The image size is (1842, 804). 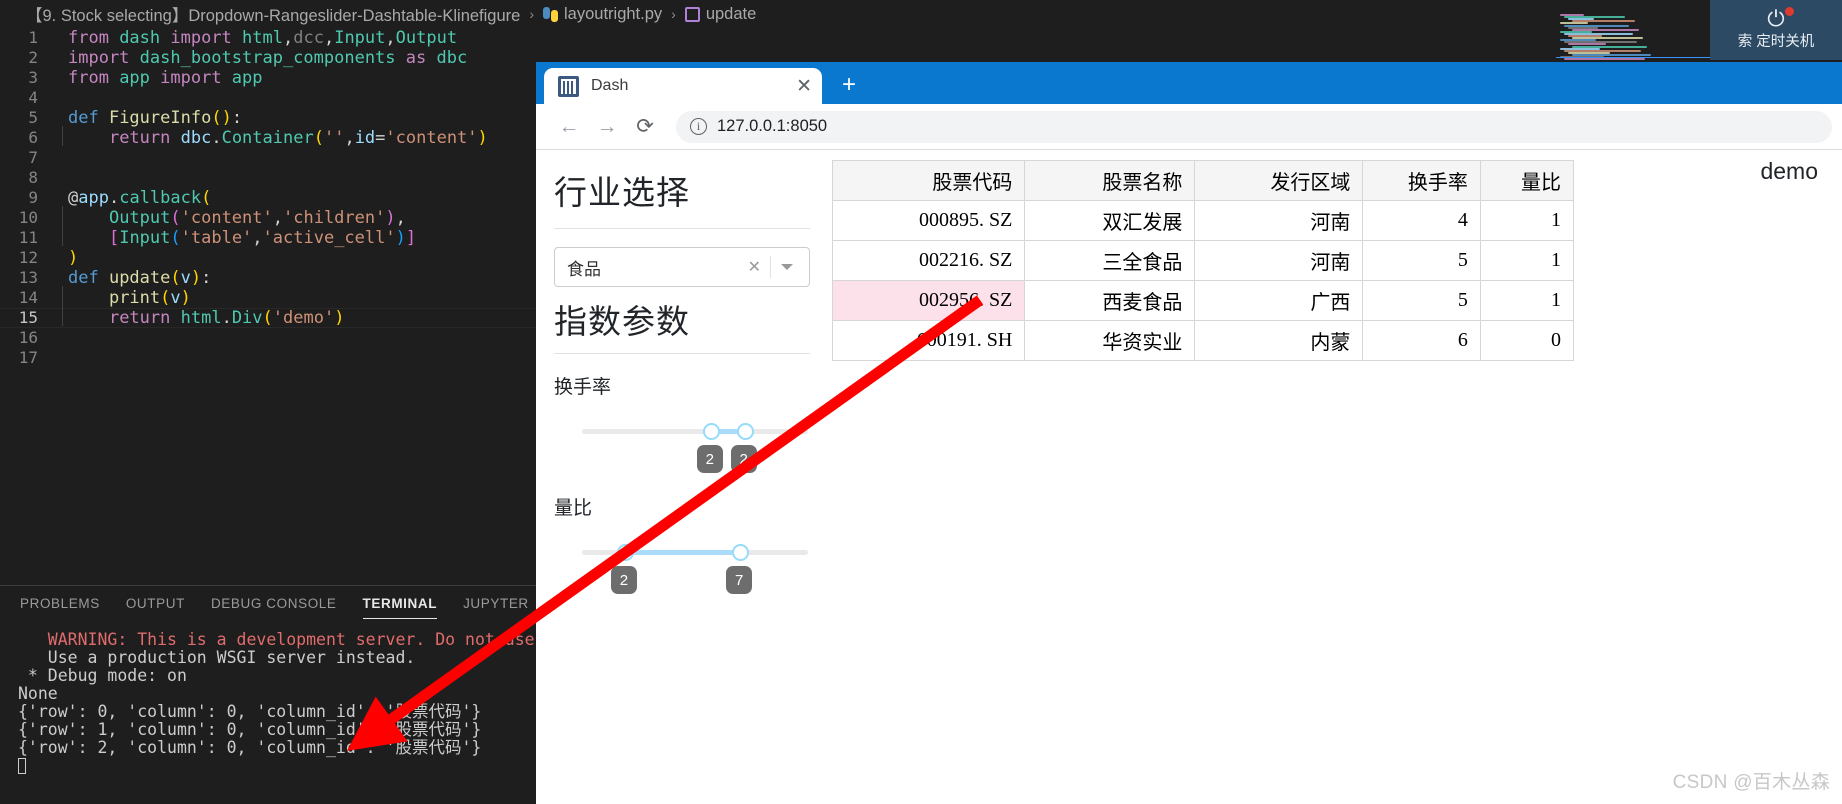 I want to click on panel-tab-debug-console: DEBUG CONSOLE, so click(x=274, y=603).